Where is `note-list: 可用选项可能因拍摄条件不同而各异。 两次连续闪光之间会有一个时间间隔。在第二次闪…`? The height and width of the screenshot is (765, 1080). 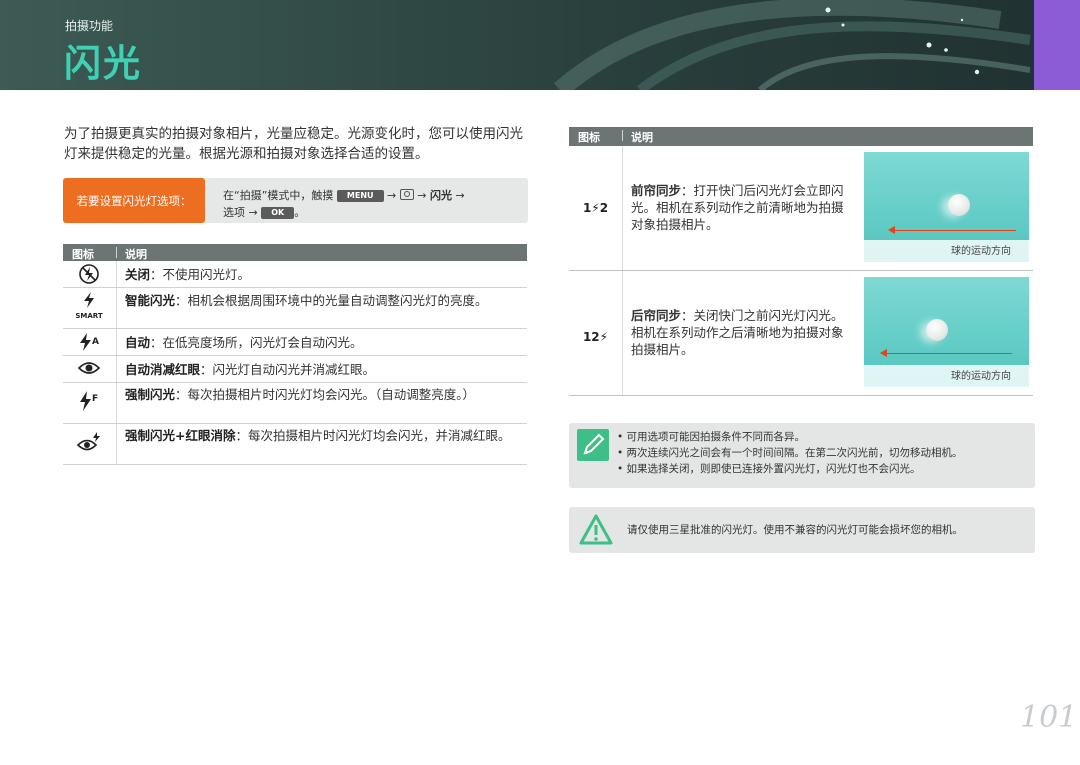 note-list: 可用选项可能因拍摄条件不同而各异。 两次连续闪光之间会有一个时间间隔。在第二次闪… is located at coordinates (790, 453).